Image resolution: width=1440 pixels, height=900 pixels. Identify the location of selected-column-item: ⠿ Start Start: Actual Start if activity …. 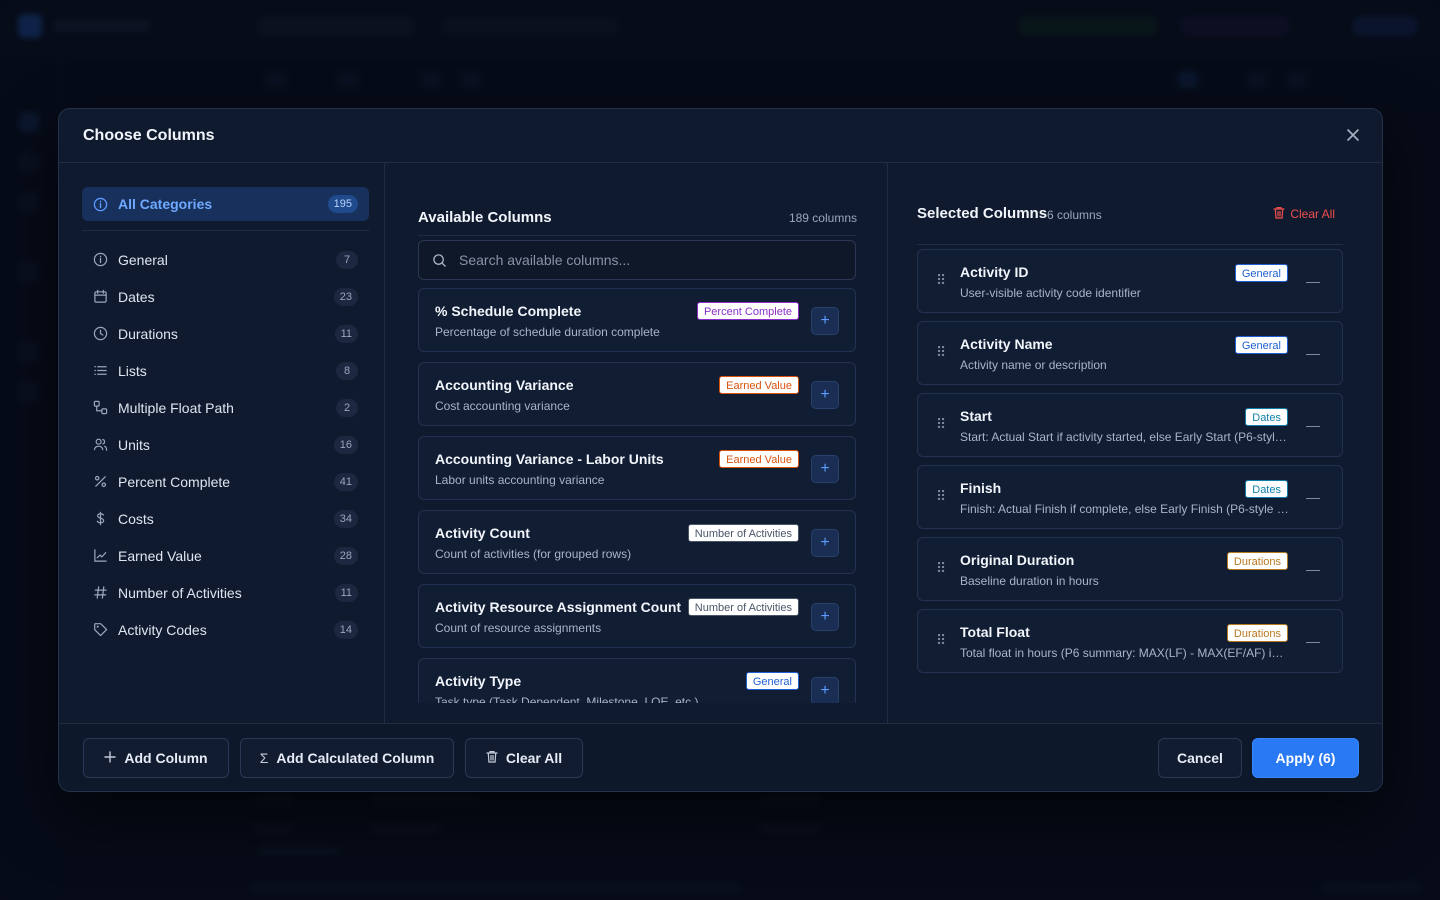
(1130, 425).